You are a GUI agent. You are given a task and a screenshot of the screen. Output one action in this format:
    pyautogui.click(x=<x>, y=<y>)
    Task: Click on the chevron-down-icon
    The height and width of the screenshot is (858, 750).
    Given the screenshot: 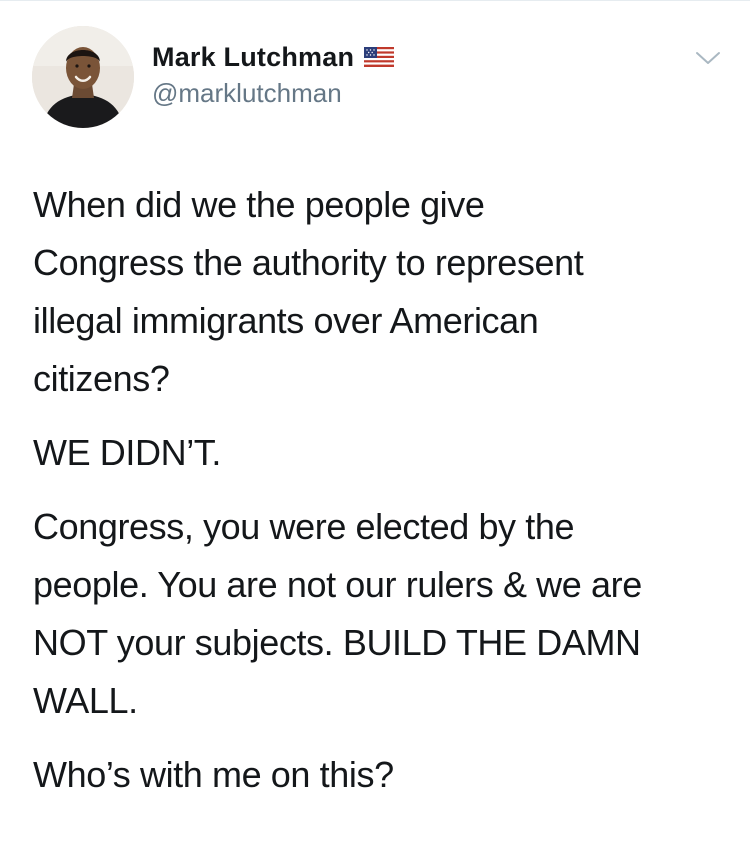 What is the action you would take?
    pyautogui.click(x=708, y=58)
    